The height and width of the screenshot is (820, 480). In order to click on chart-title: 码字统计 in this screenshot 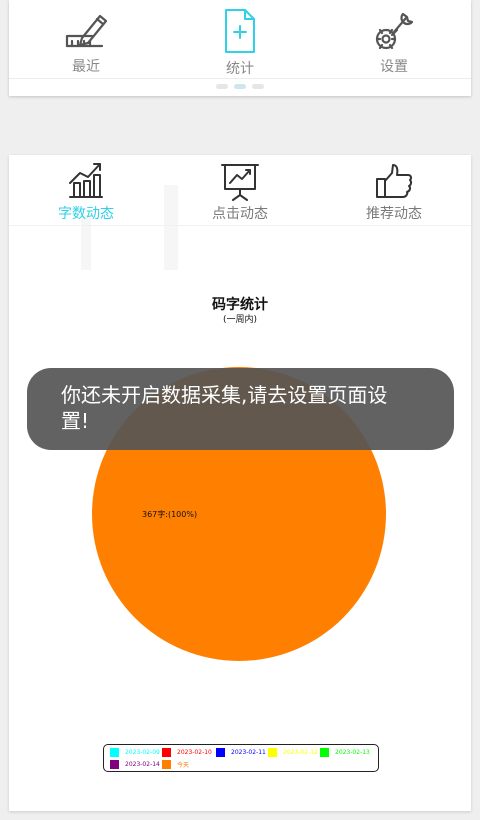, I will do `click(240, 305)`.